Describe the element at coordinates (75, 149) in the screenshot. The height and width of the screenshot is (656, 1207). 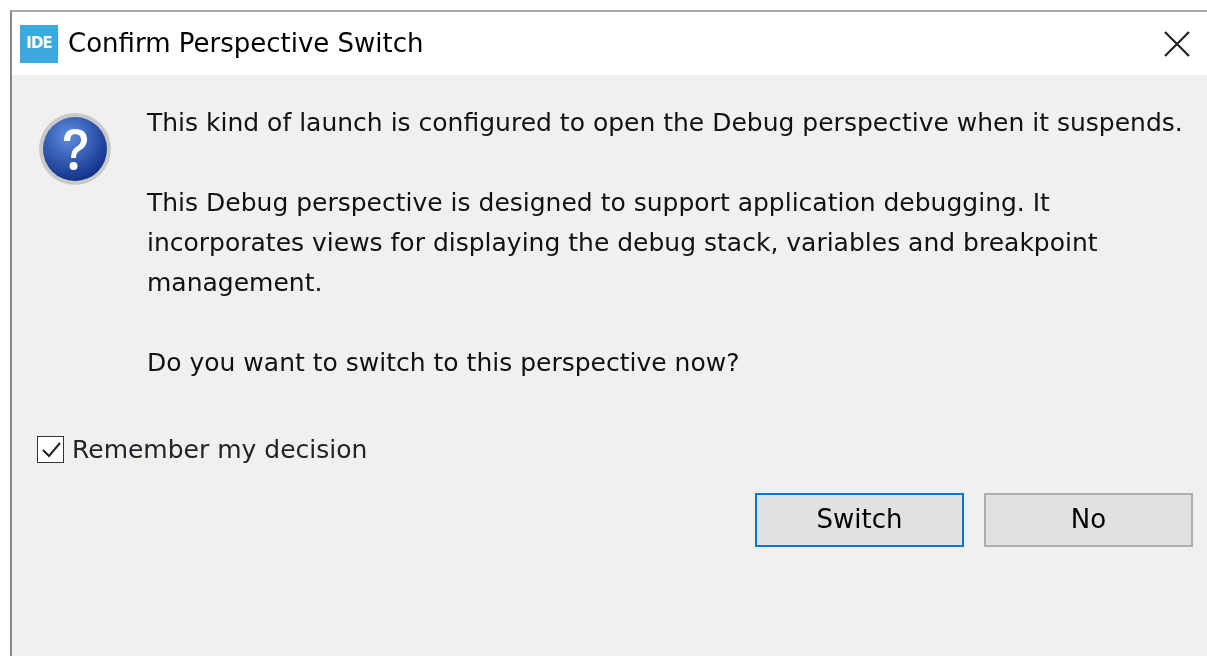
I see `question-icon` at that location.